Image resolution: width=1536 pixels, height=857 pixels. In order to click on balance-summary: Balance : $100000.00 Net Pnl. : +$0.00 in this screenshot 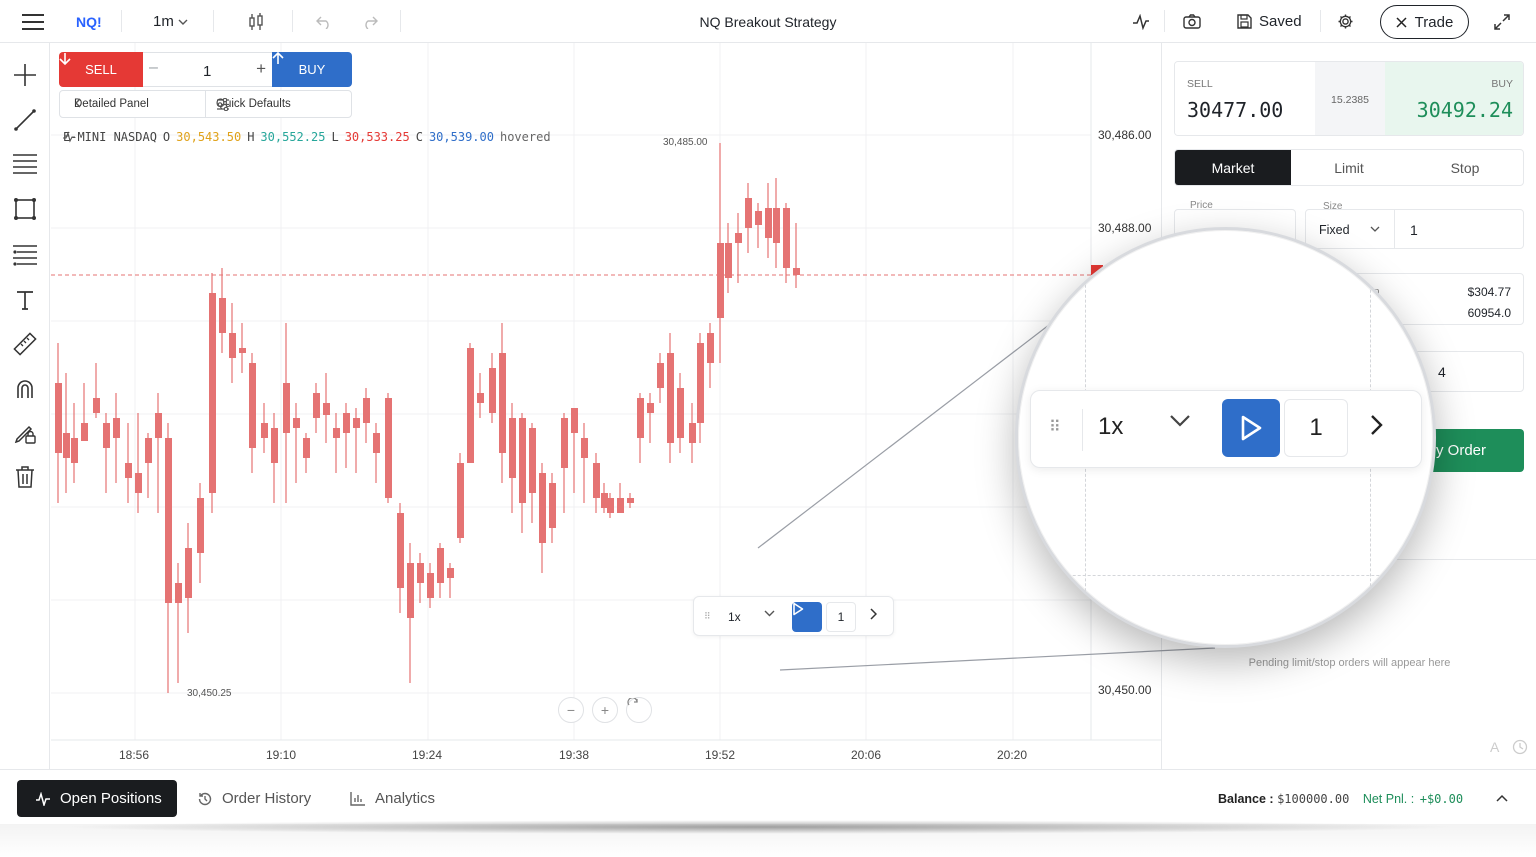, I will do `click(1340, 799)`.